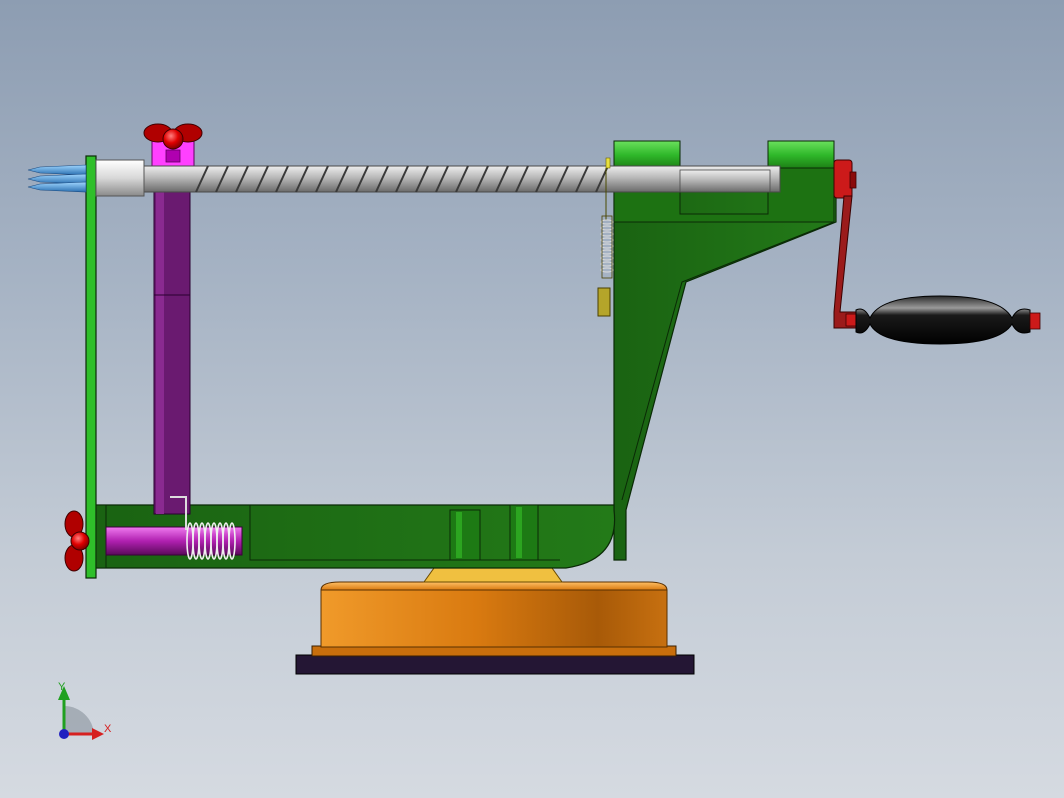 Image resolution: width=1064 pixels, height=798 pixels. I want to click on left-plate, so click(91, 367).